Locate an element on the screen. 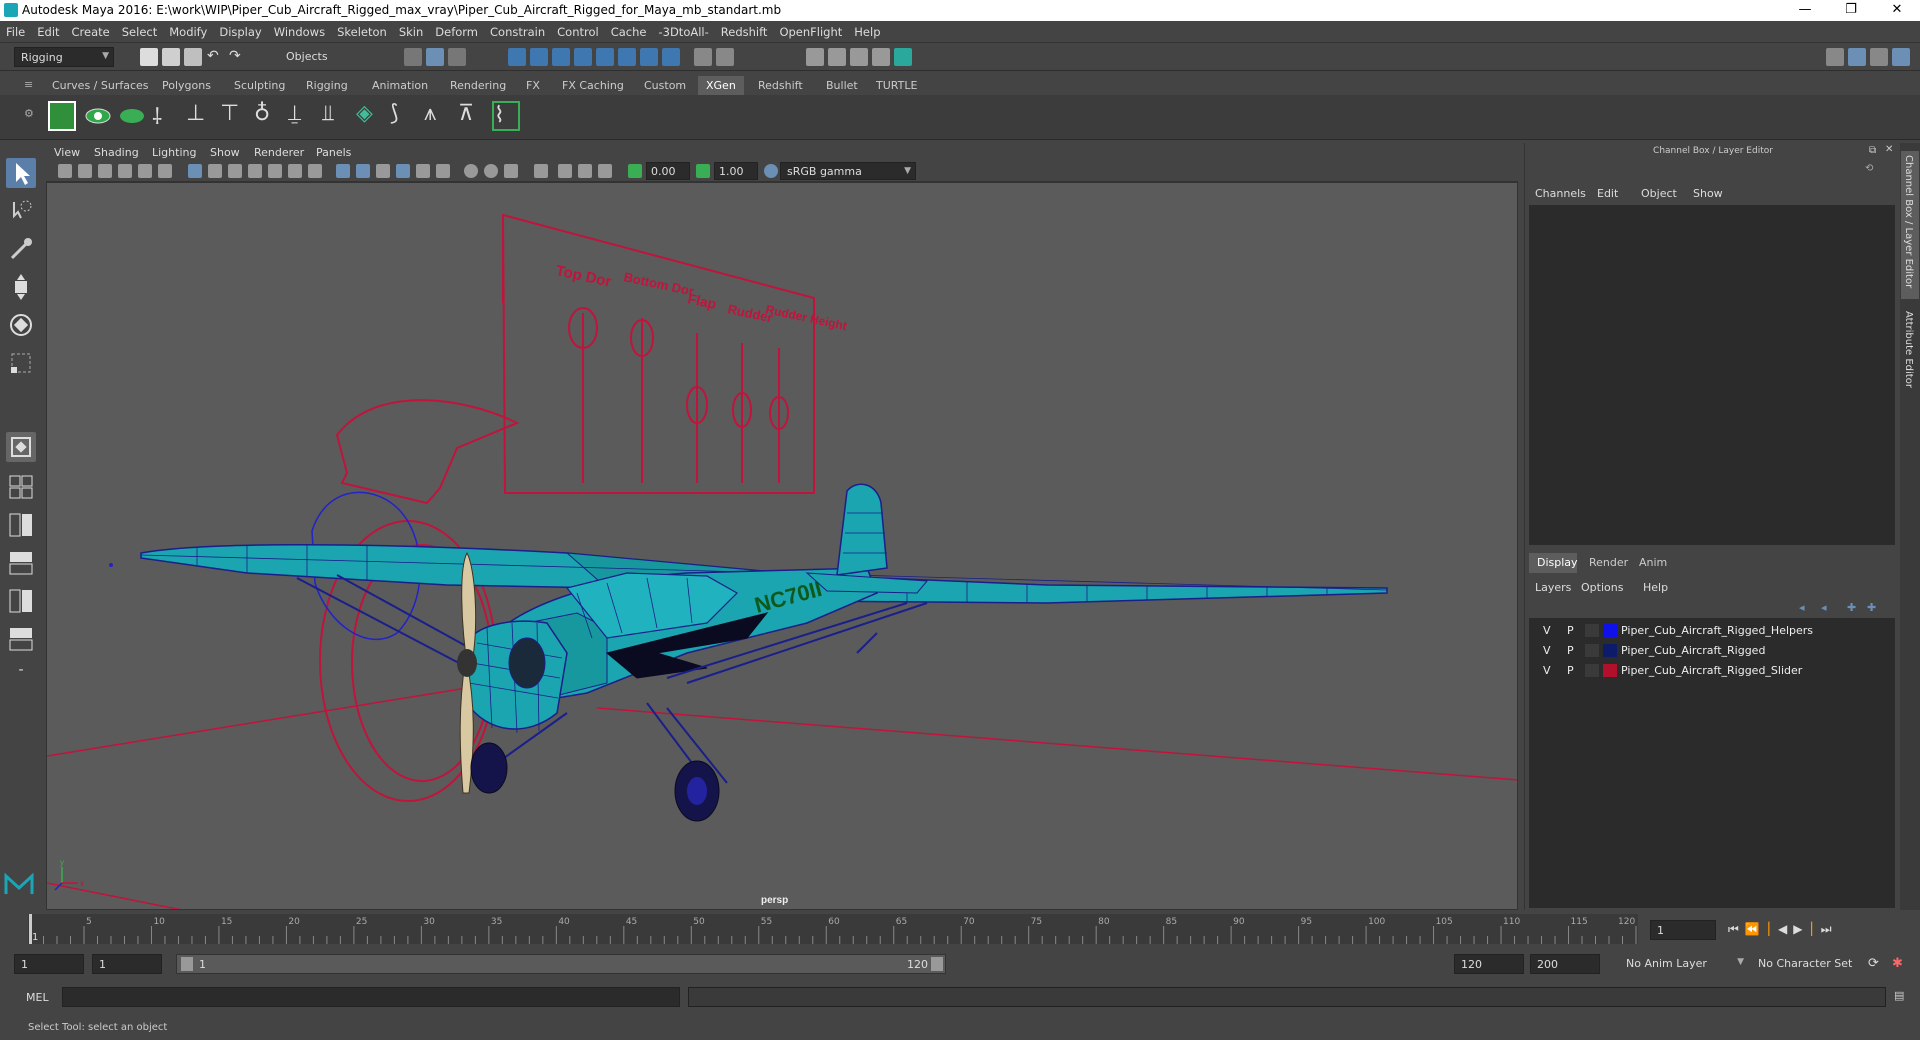  smooth-shade-icon is located at coordinates (363, 171).